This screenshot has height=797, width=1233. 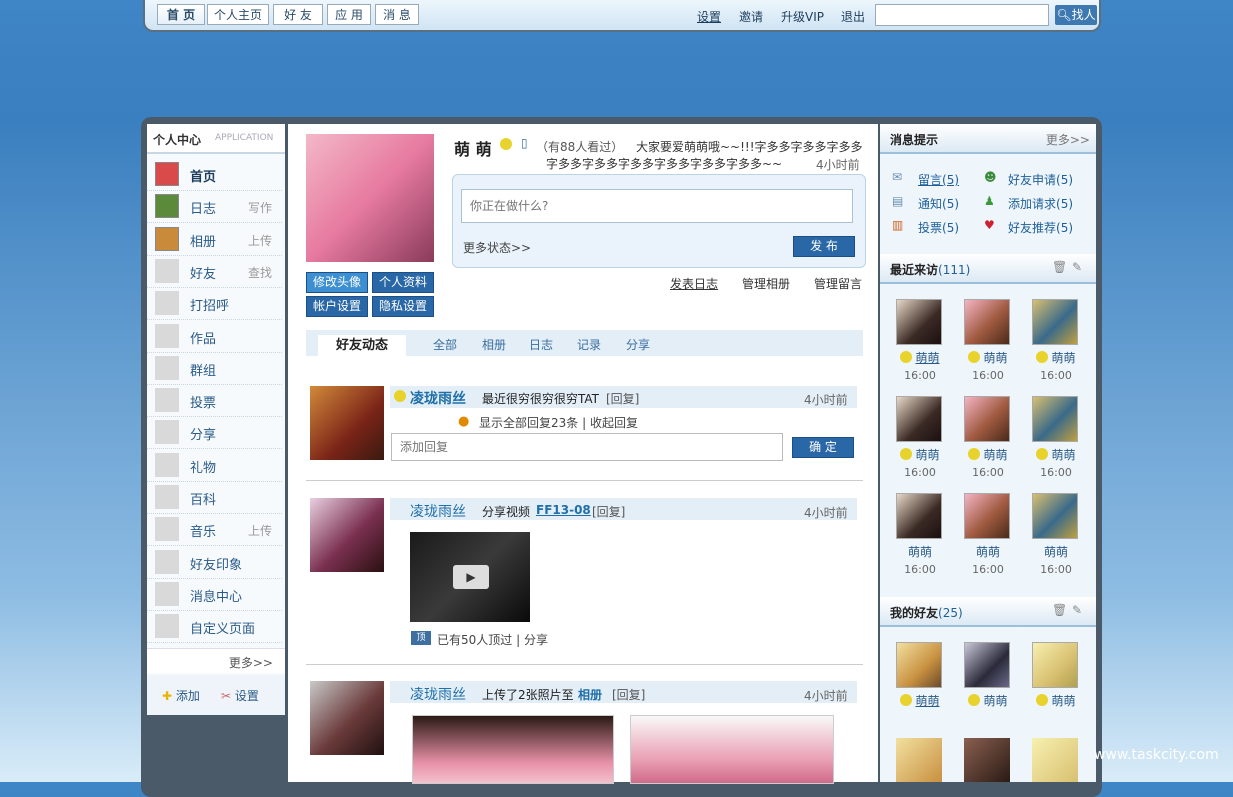 I want to click on sidebar-item-action: 查找, so click(x=260, y=272).